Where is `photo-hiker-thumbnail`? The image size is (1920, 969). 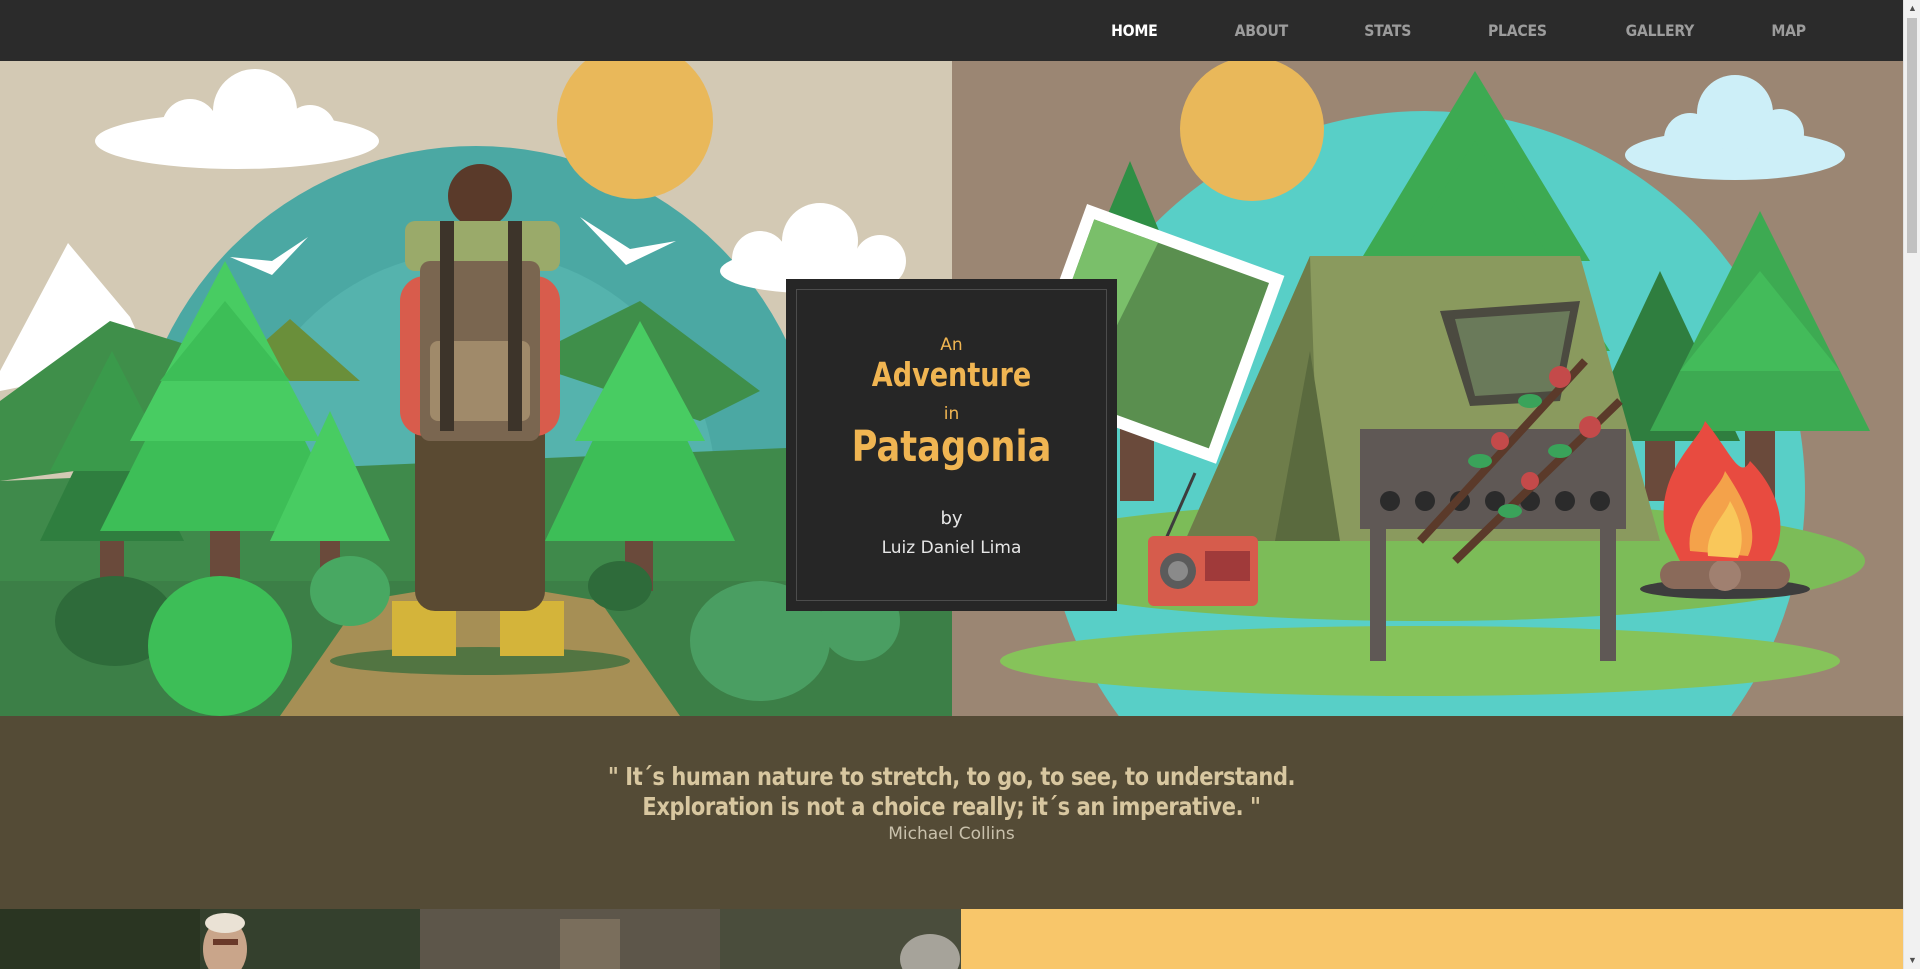
photo-hiker-thumbnail is located at coordinates (480, 939).